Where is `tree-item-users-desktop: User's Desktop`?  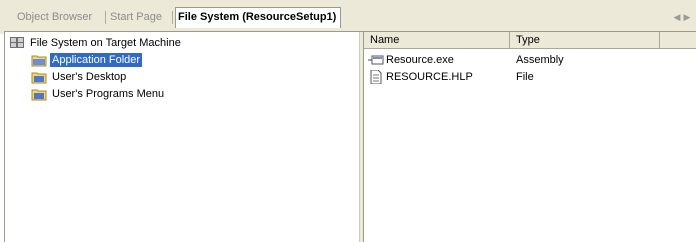
tree-item-users-desktop: User's Desktop is located at coordinates (79, 77).